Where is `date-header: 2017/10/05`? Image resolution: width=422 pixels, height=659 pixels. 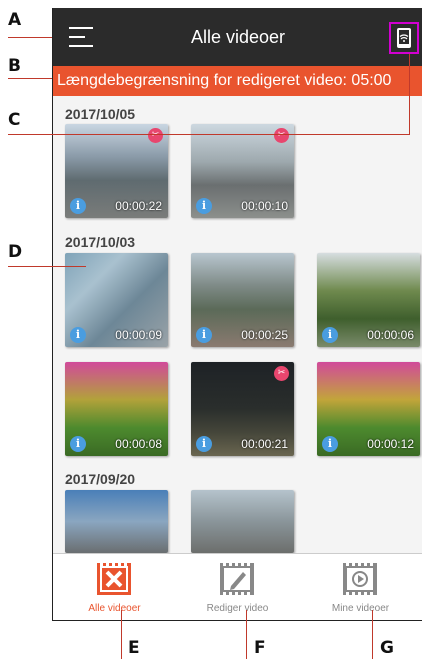 date-header: 2017/10/05 is located at coordinates (100, 114).